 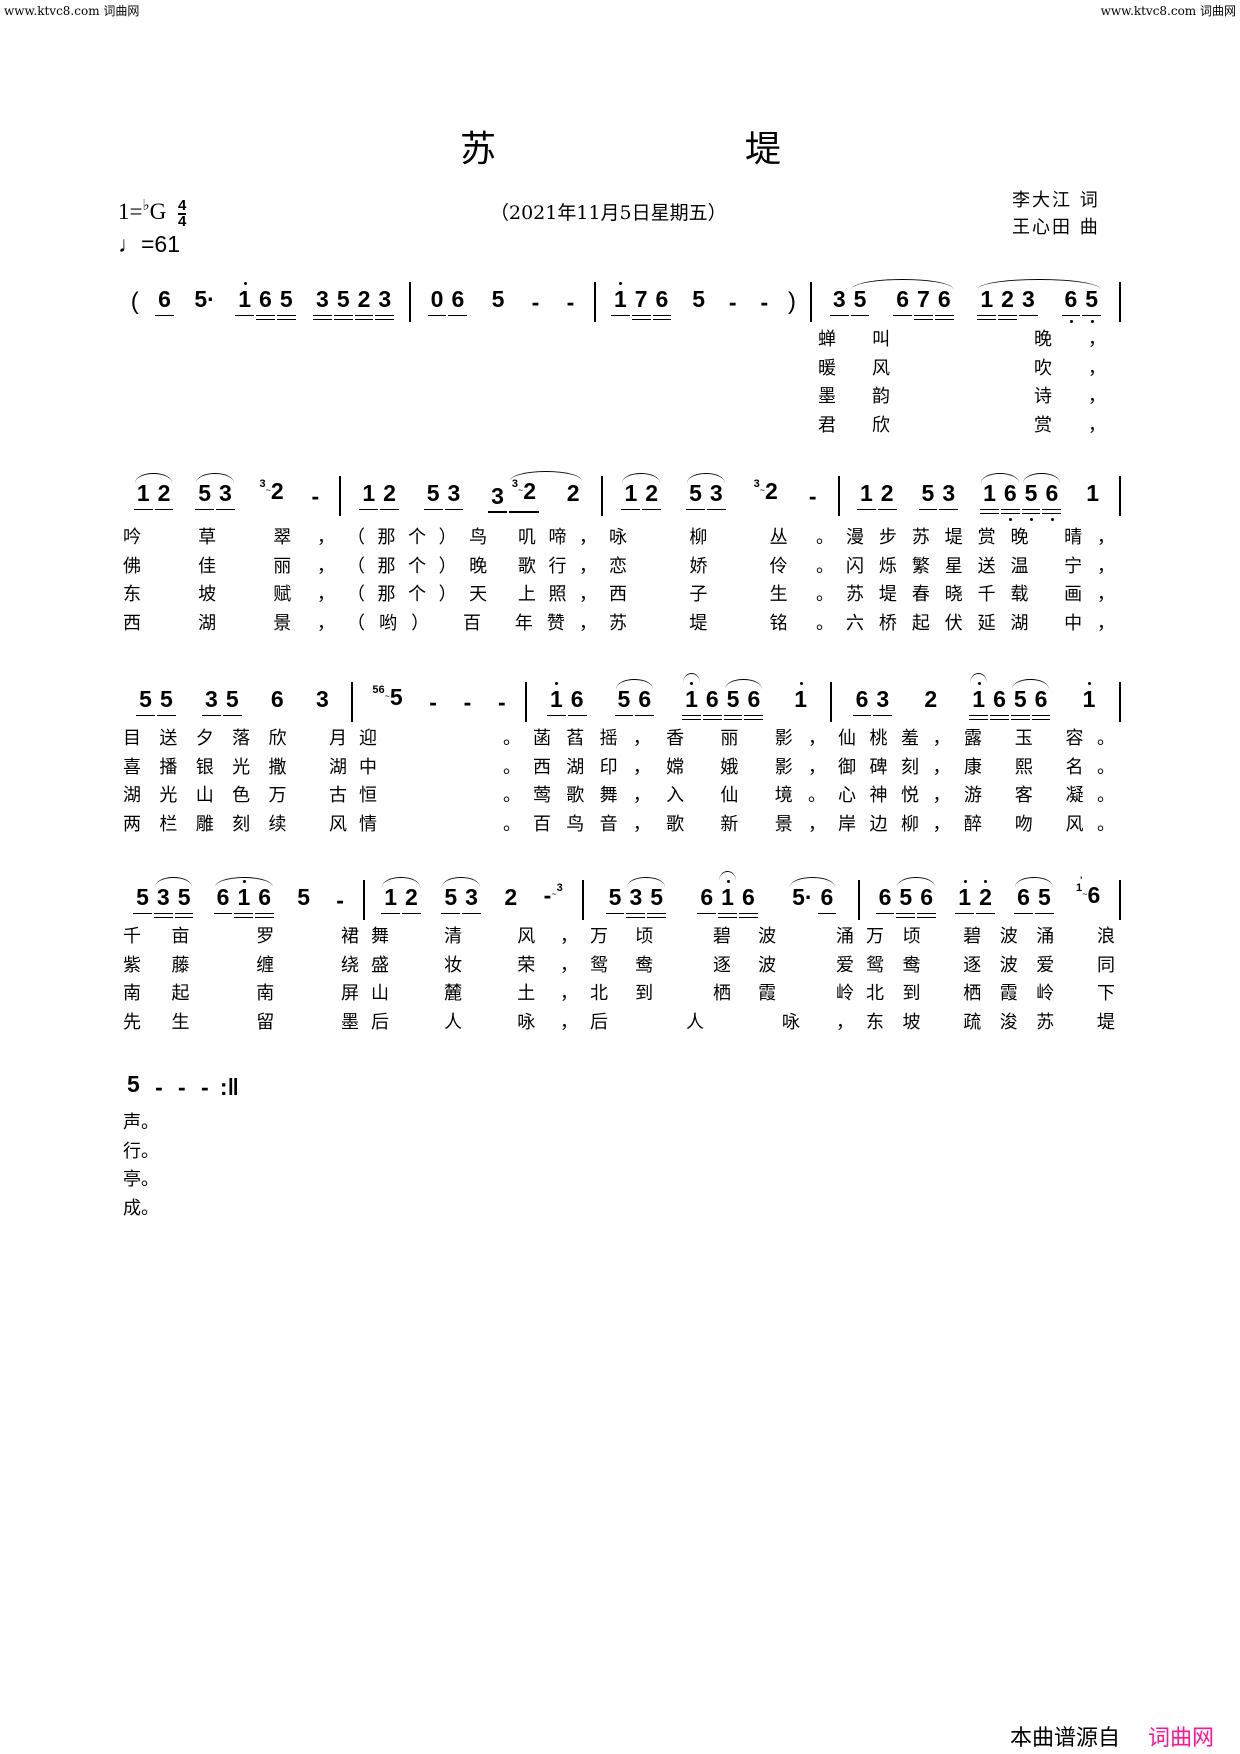 I want to click on note: 1, so click(x=691, y=701).